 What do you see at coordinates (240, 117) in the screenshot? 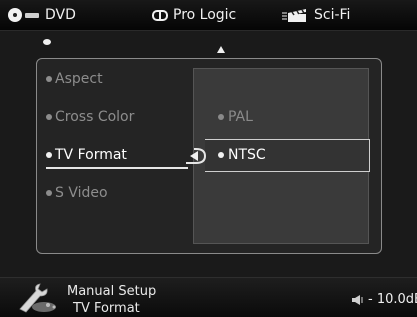
I see `option-label: PAL` at bounding box center [240, 117].